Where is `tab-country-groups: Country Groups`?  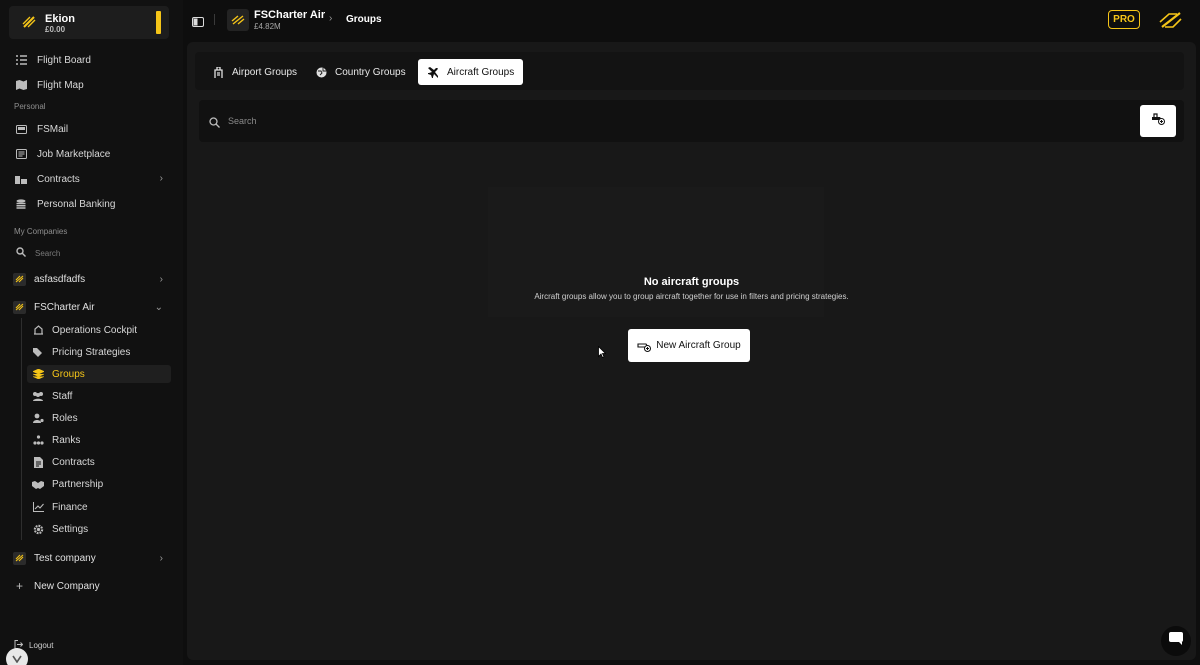 tab-country-groups: Country Groups is located at coordinates (361, 72).